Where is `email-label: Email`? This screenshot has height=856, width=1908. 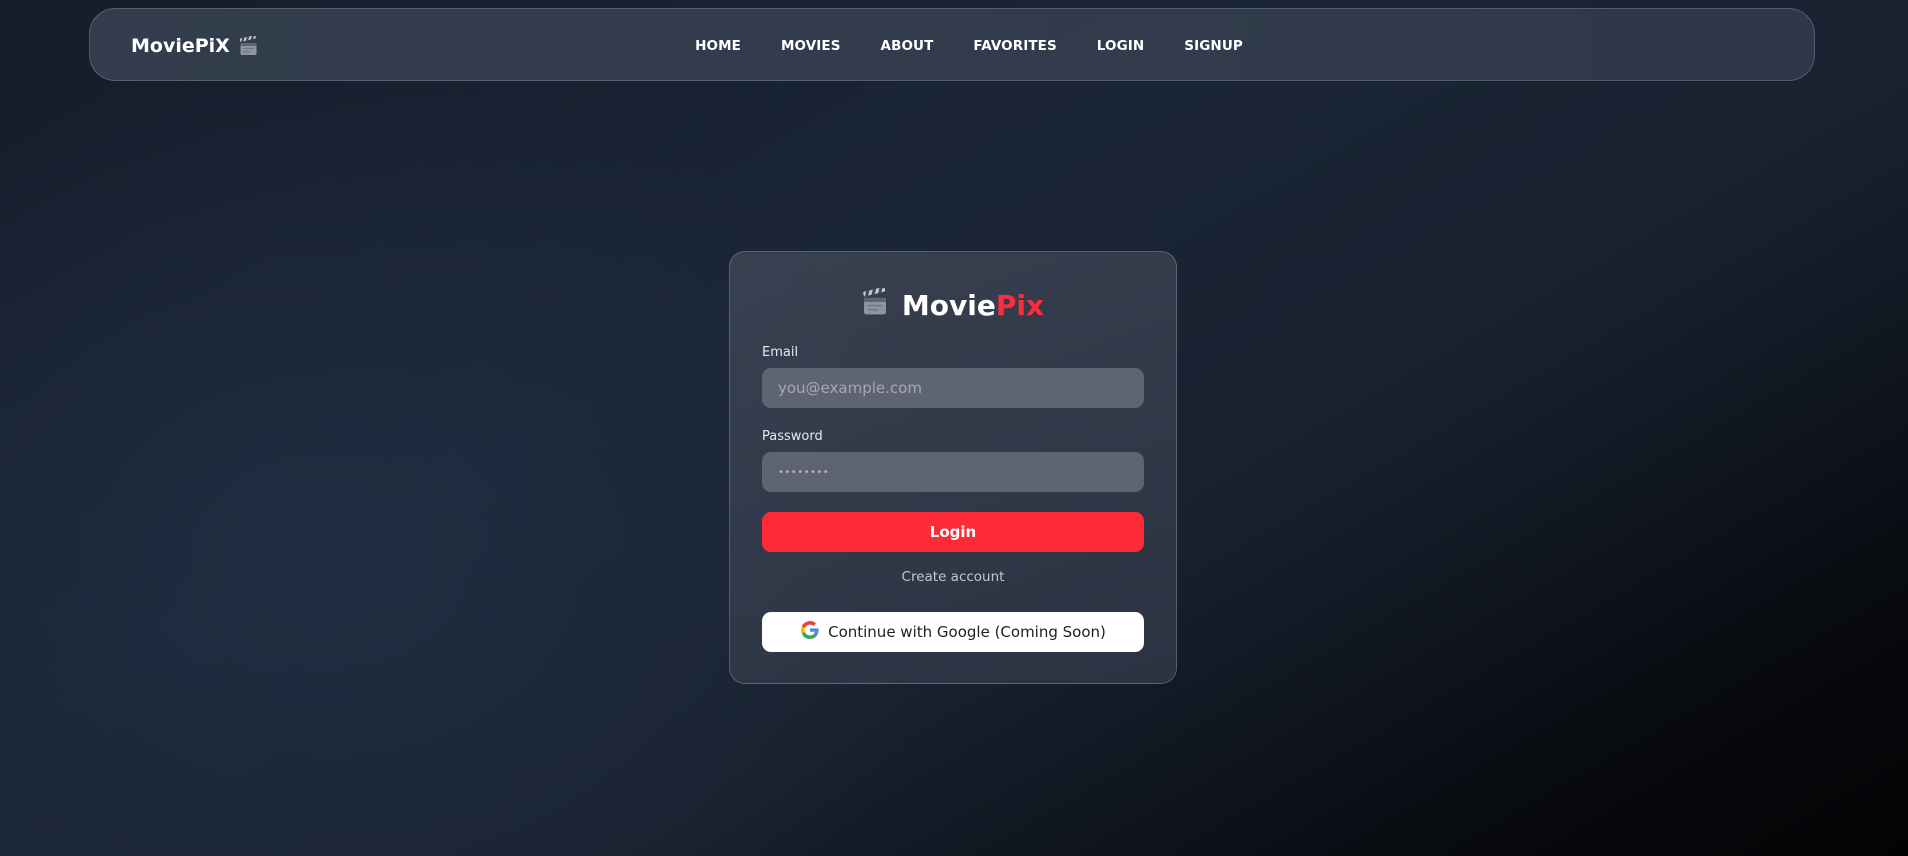
email-label: Email is located at coordinates (780, 352).